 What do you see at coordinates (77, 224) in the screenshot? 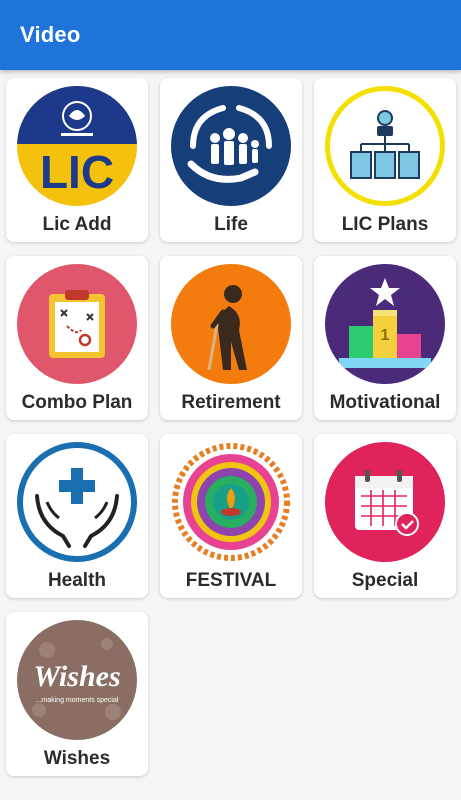
I see `tile-label: Lic Add` at bounding box center [77, 224].